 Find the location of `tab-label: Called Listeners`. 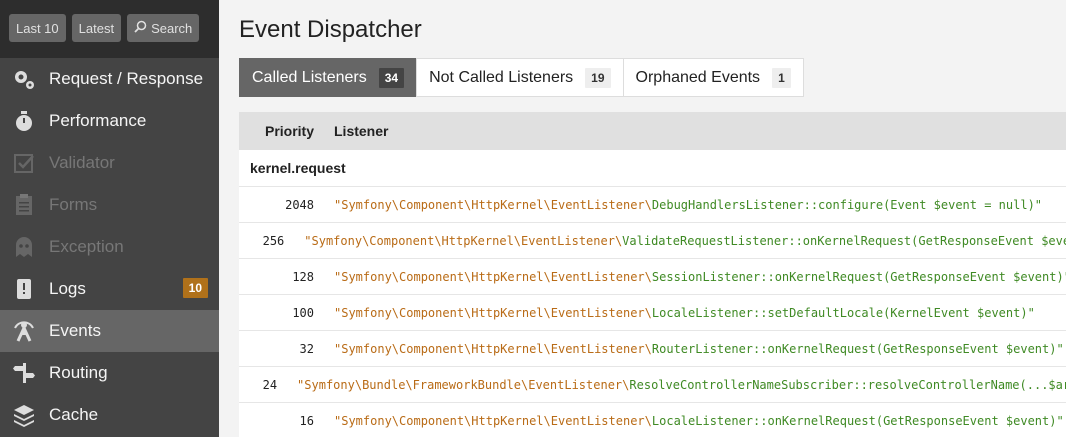

tab-label: Called Listeners is located at coordinates (309, 77).